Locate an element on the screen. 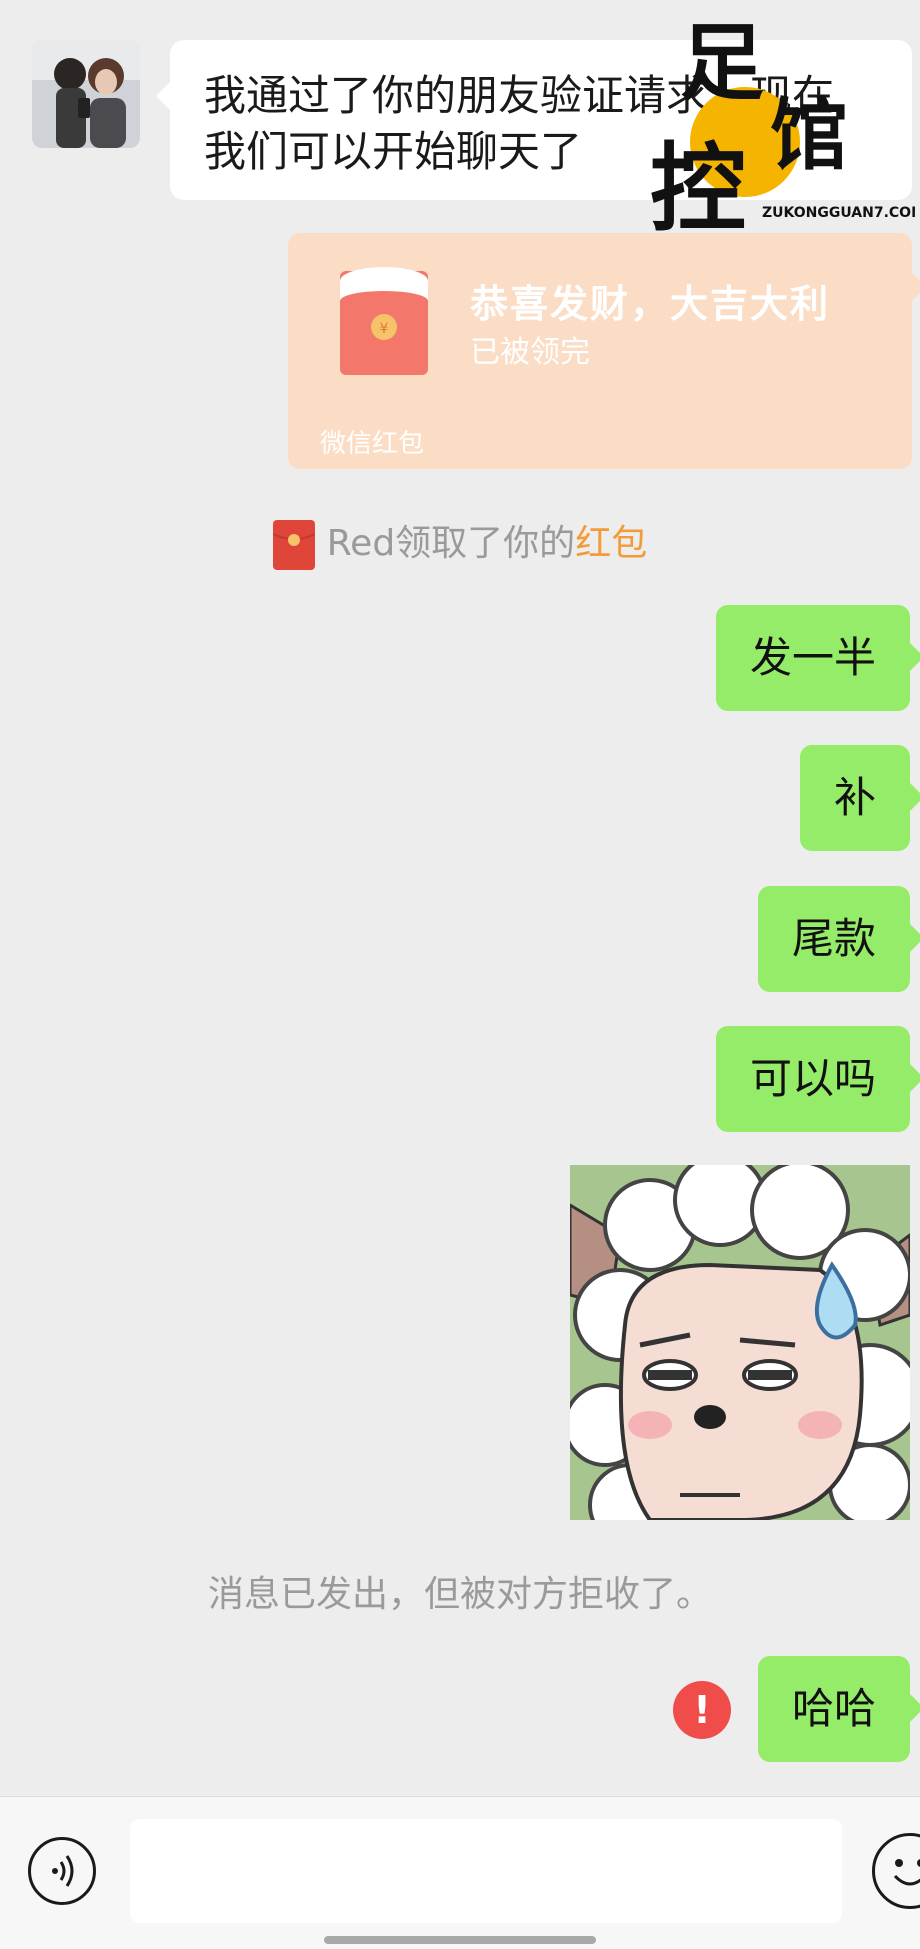  watermark-char-1: 足 is located at coordinates (722, 62).